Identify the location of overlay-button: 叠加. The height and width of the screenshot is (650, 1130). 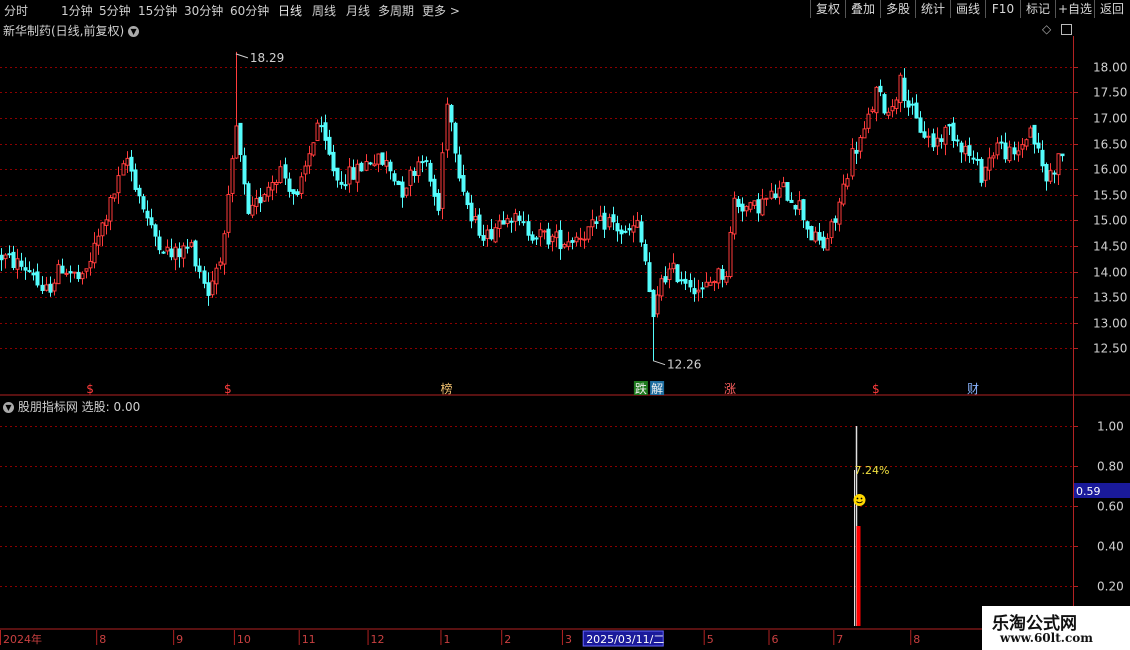
(862, 9).